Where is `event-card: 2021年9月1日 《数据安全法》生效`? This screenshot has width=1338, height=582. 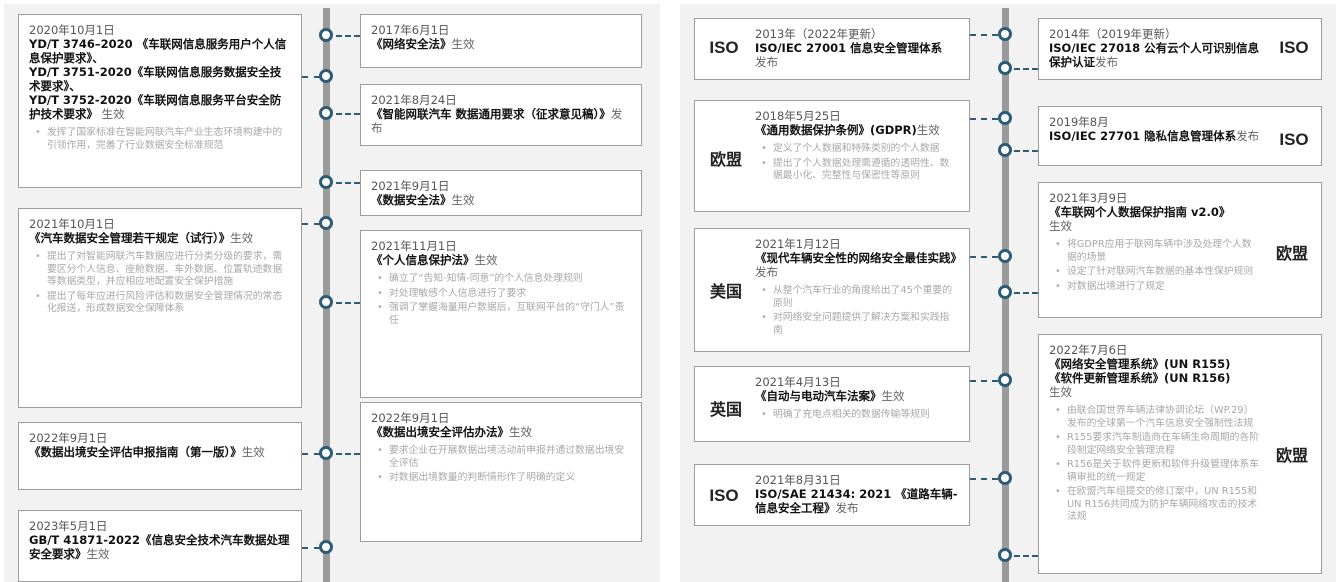 event-card: 2021年9月1日 《数据安全法》生效 is located at coordinates (501, 193).